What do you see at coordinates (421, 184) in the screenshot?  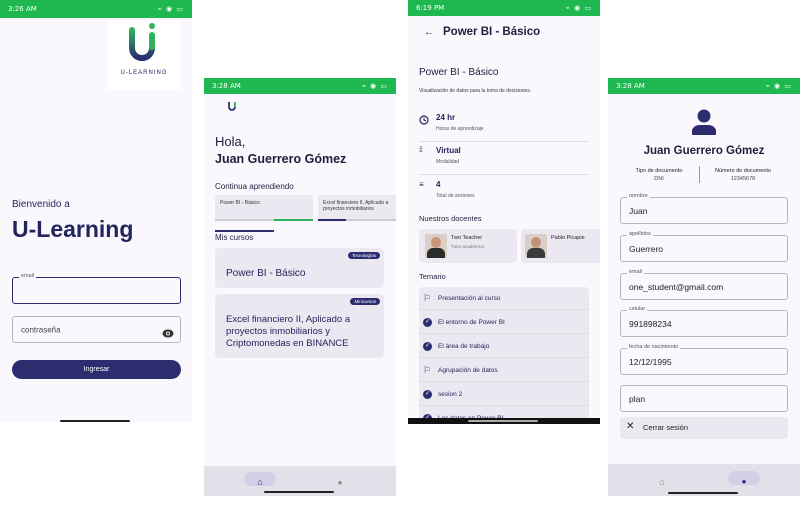 I see `list-icon: ≡` at bounding box center [421, 184].